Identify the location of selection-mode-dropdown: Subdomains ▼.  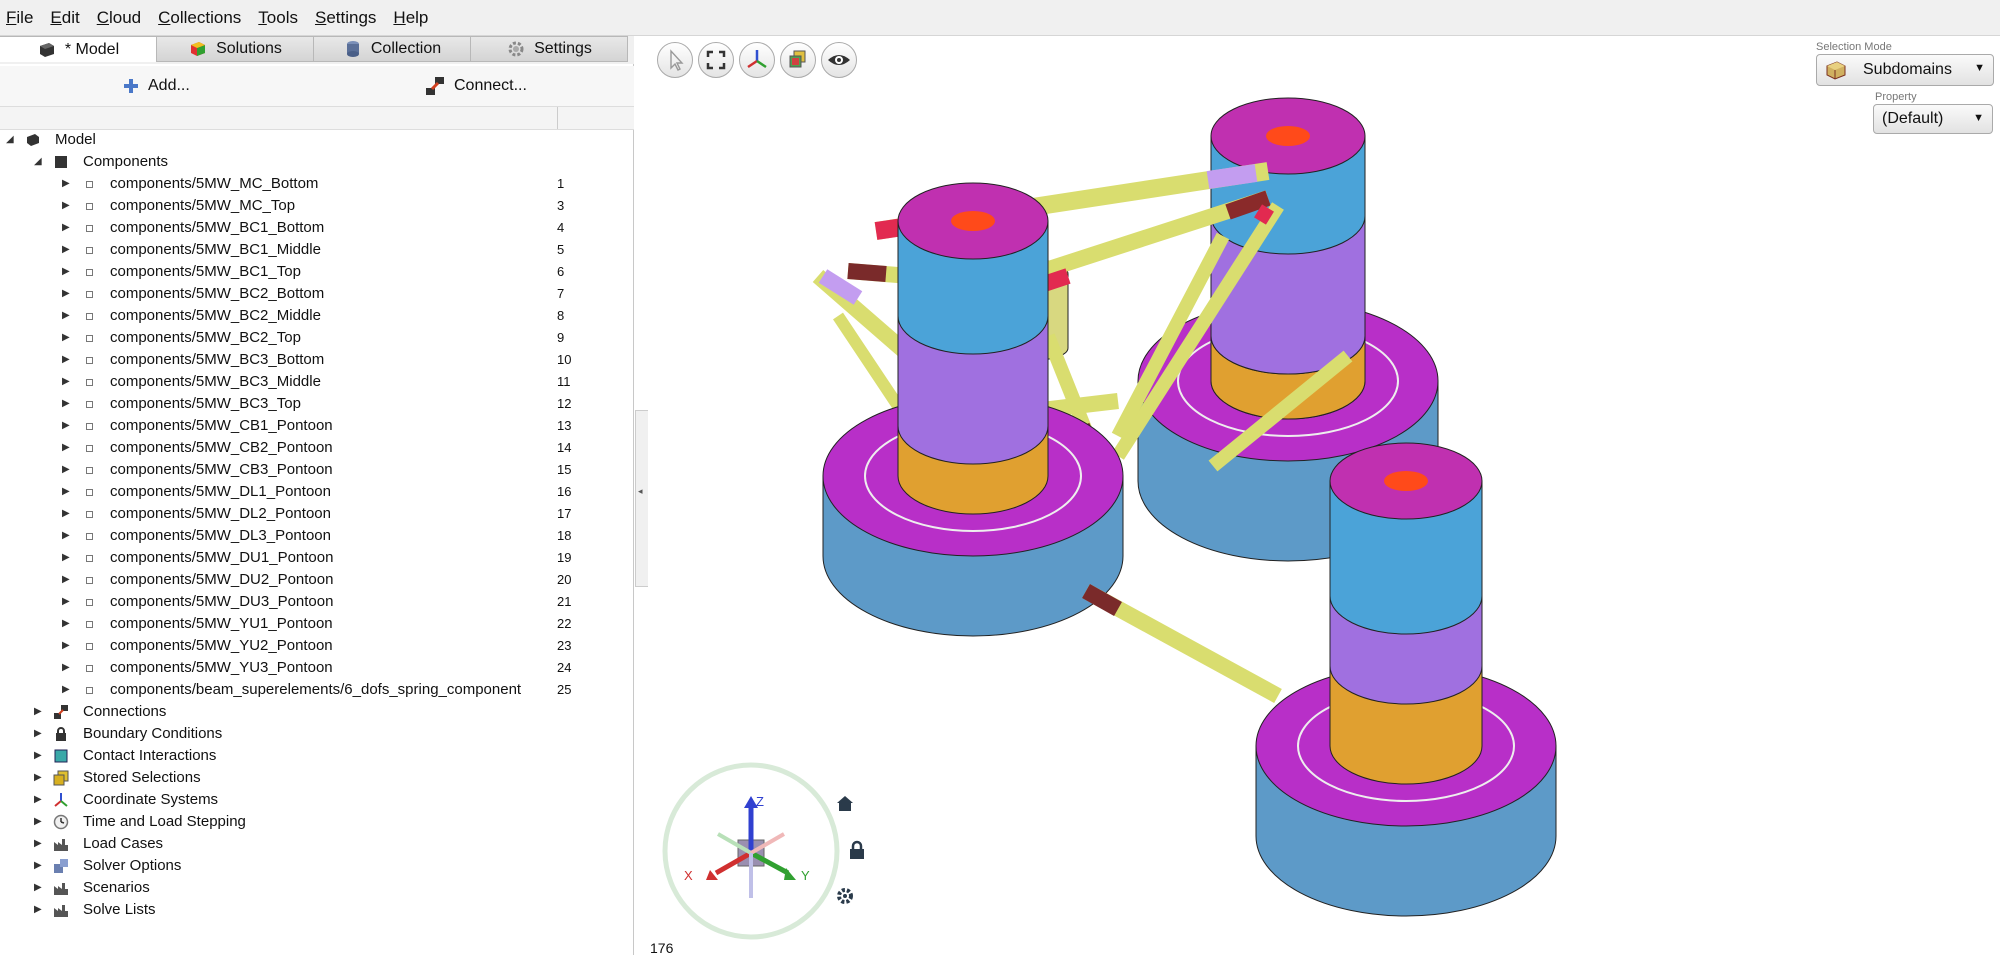
(1905, 70).